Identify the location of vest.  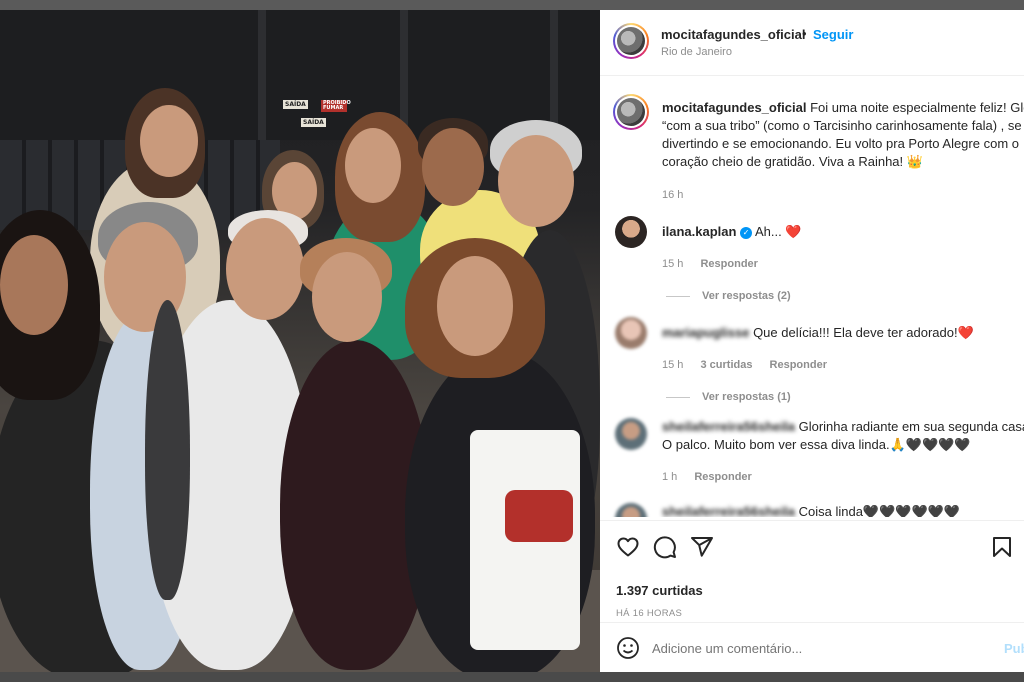
(167, 450).